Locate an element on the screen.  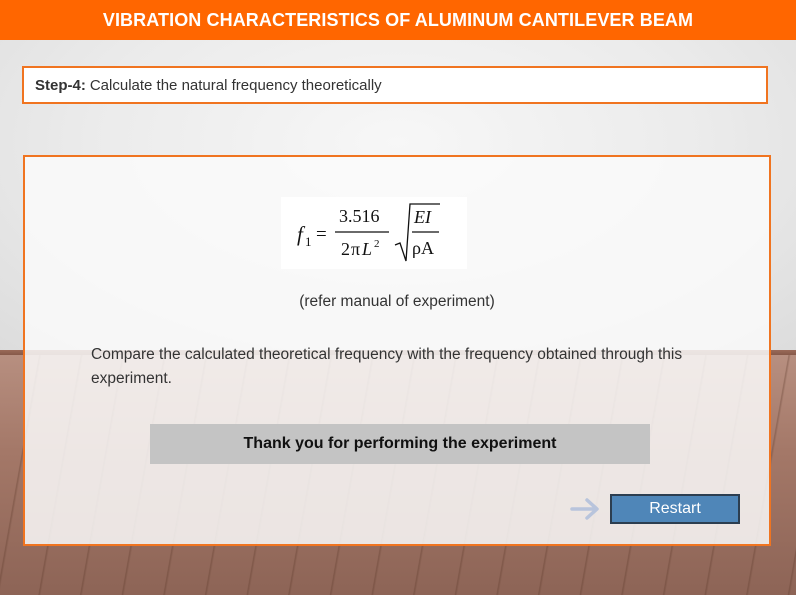
formula-denominator-var: L is located at coordinates (366, 249).